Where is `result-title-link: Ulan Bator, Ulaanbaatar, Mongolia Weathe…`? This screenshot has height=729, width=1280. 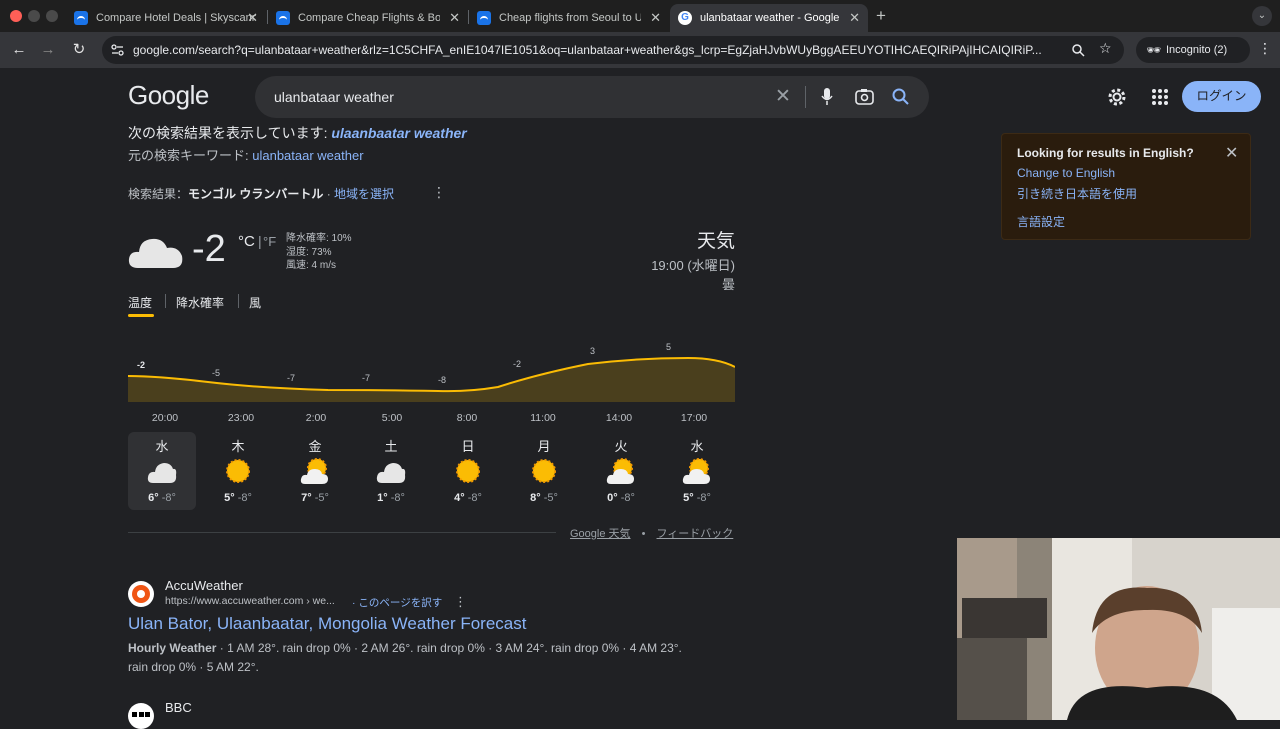
result-title-link: Ulan Bator, Ulaanbaatar, Mongolia Weathe… is located at coordinates (327, 624).